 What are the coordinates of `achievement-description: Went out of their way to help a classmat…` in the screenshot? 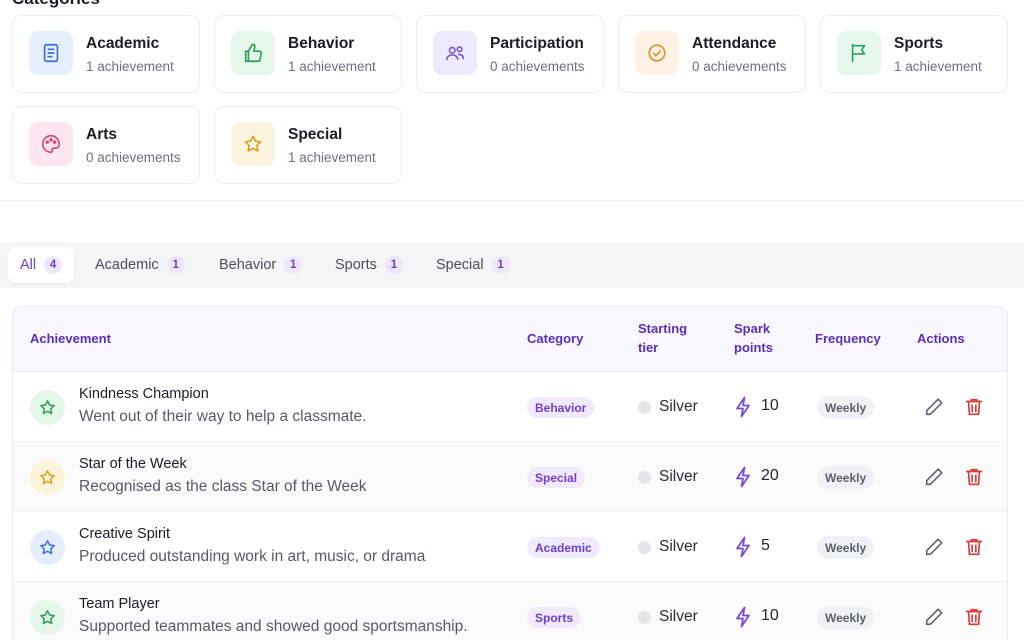 It's located at (223, 416).